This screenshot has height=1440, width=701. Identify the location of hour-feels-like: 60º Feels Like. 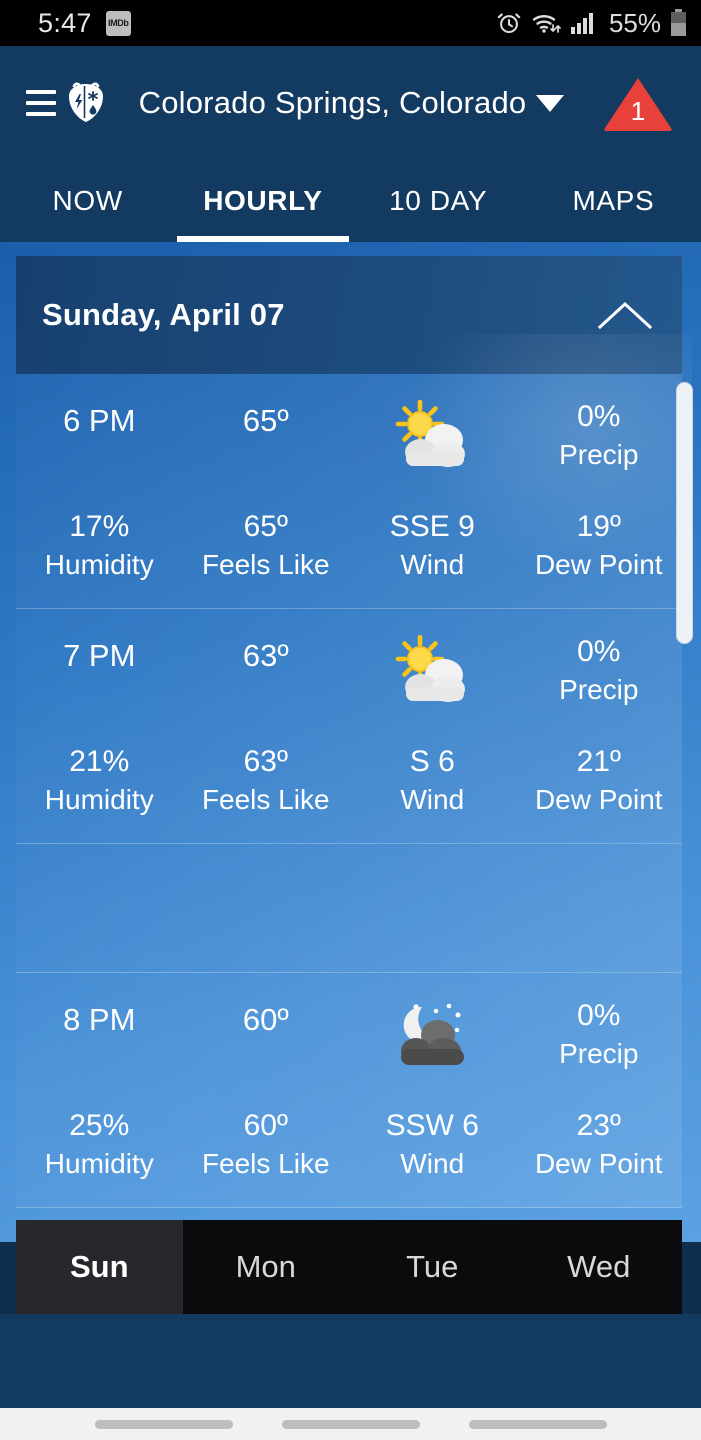
(266, 1145).